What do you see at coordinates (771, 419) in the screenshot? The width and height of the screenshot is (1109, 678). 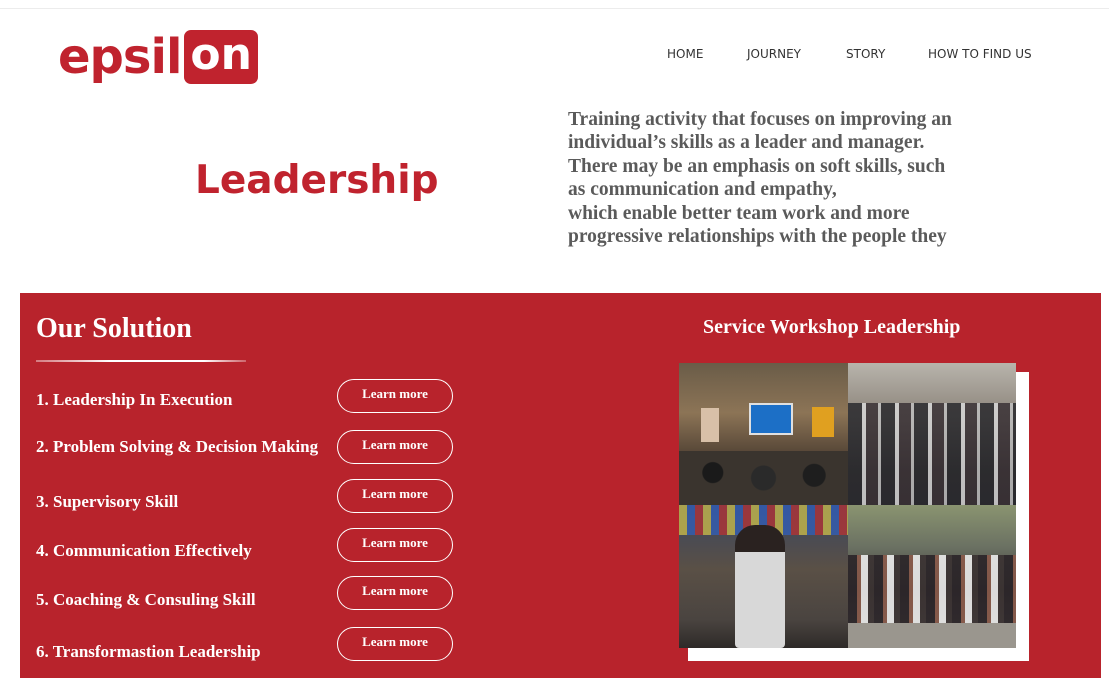 I see `photo-screen` at bounding box center [771, 419].